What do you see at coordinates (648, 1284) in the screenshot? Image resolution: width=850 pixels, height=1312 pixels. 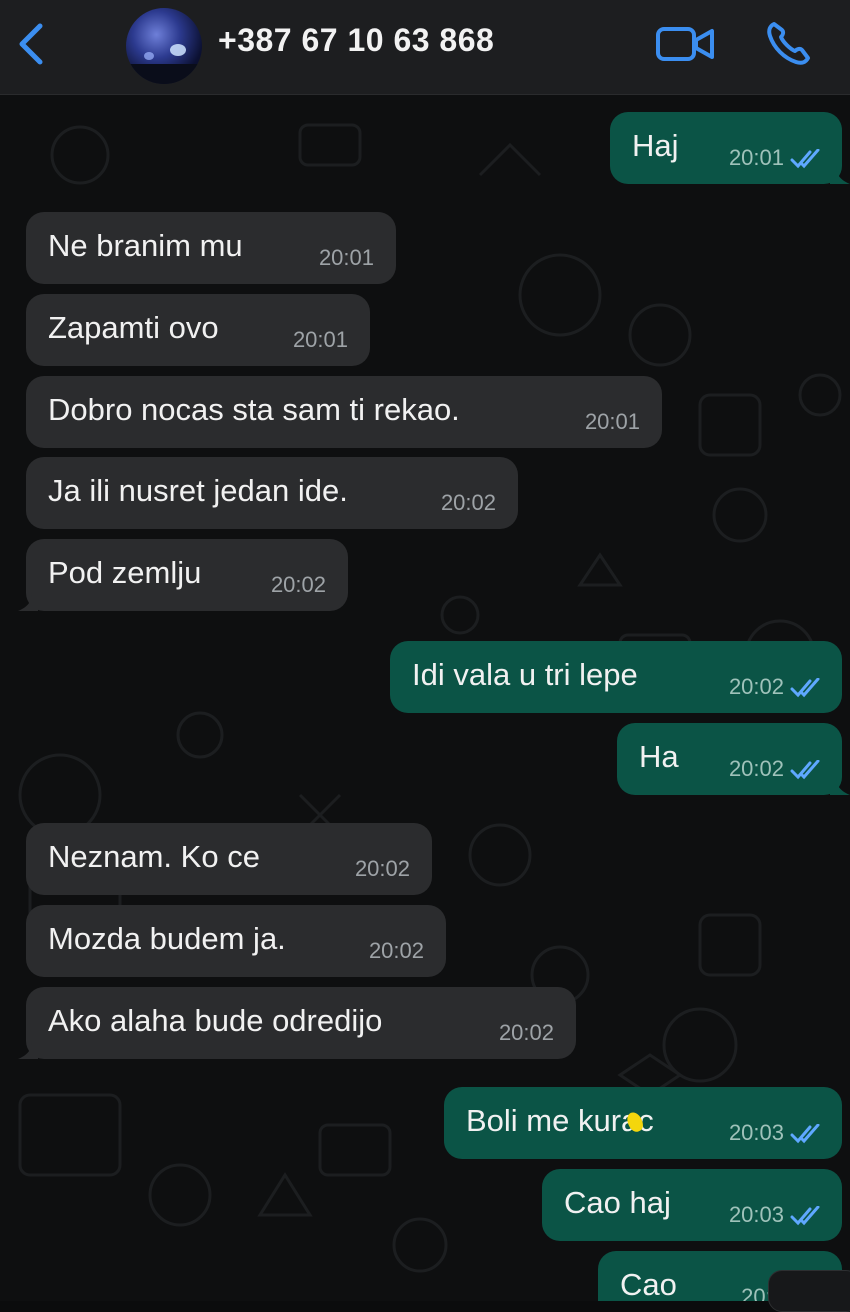 I see `message-text: Cao` at bounding box center [648, 1284].